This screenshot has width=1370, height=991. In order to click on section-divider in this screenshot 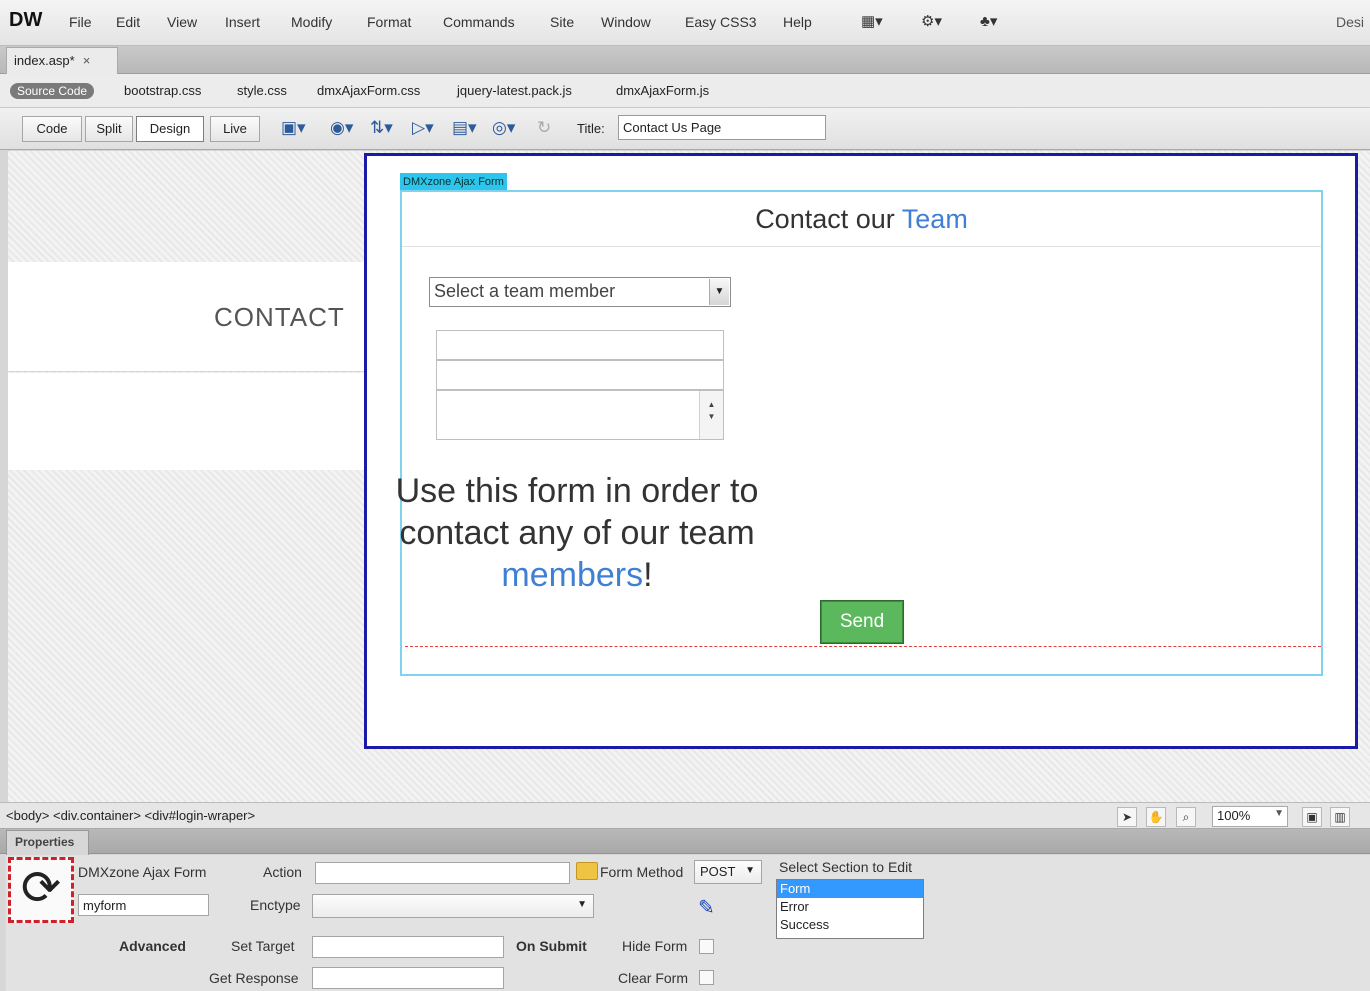, I will do `click(863, 646)`.